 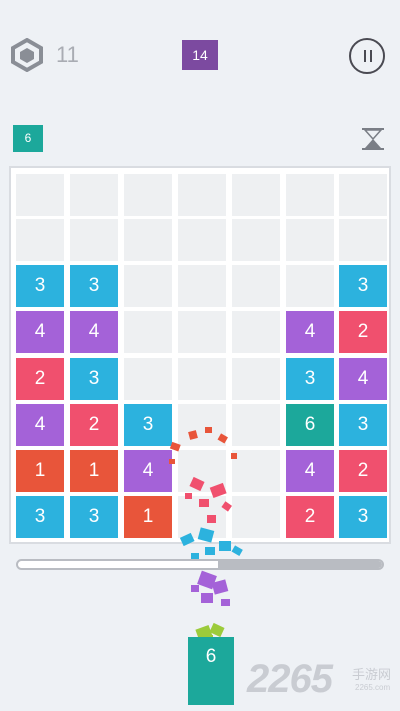 What do you see at coordinates (200, 55) in the screenshot?
I see `level-badge: 14` at bounding box center [200, 55].